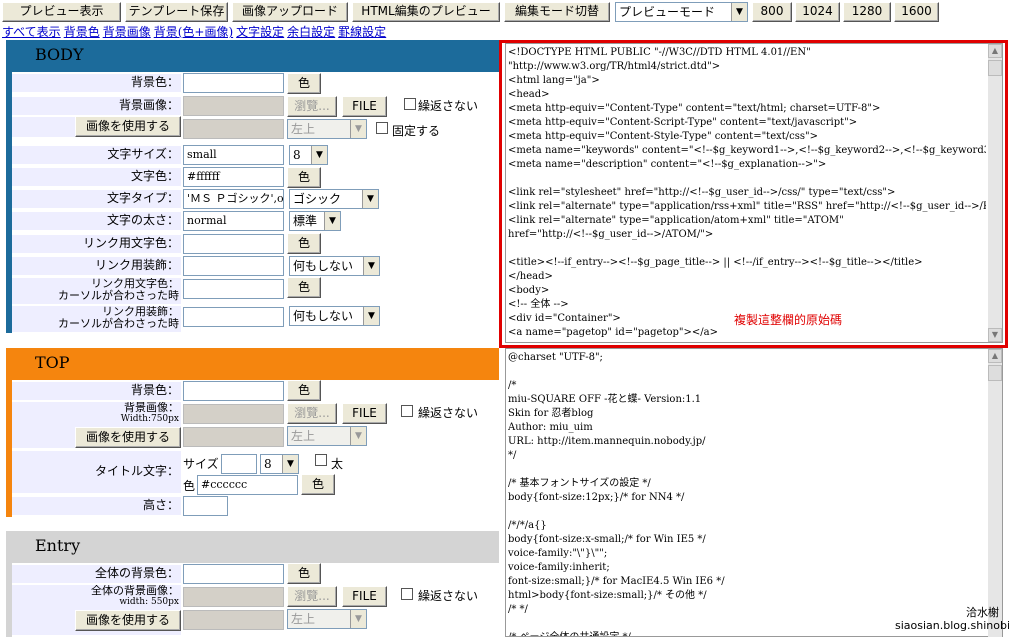 This screenshot has width=1009, height=637. Describe the element at coordinates (611, 234) in the screenshot. I see `code-line: href="http://<!--$g_user_id-->/ATOM/">` at that location.